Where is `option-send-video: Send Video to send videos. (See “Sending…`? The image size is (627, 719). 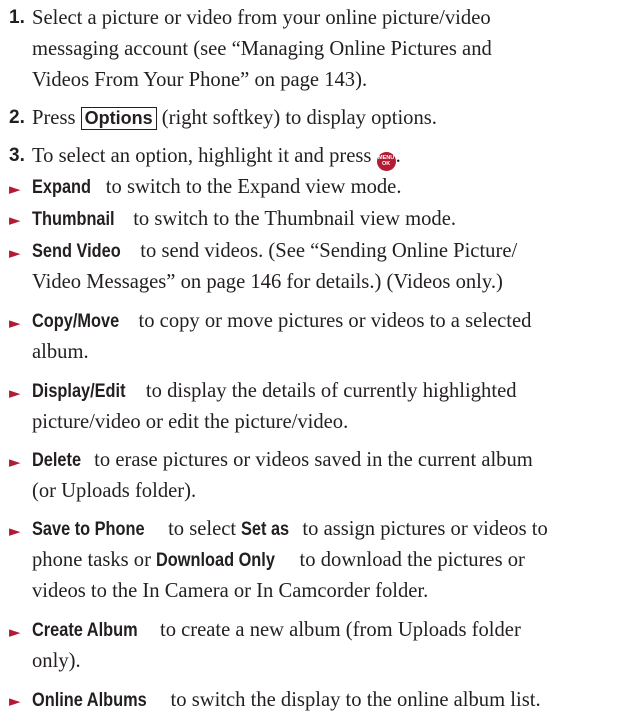
option-send-video: Send Video to send videos. (See “Sending… is located at coordinates (275, 251).